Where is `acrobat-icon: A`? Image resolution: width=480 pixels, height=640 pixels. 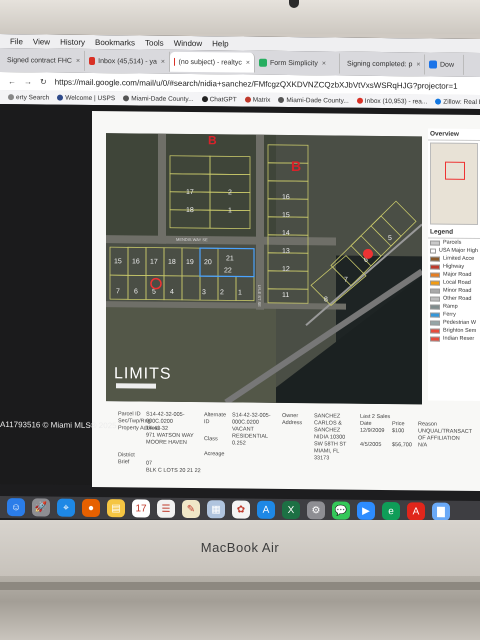
acrobat-icon: A is located at coordinates (416, 511).